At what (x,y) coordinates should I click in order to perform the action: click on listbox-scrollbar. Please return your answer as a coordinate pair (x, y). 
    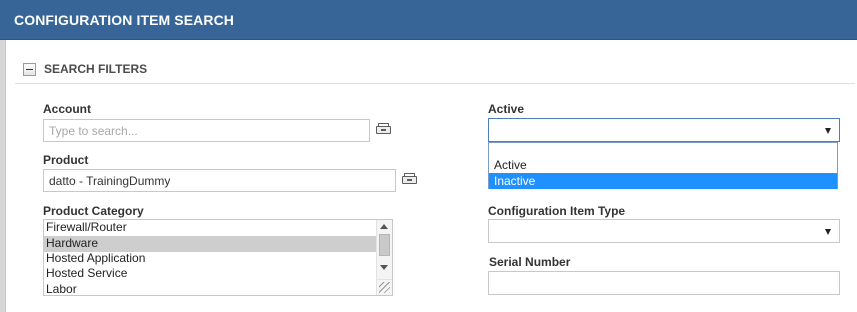
    Looking at the image, I should click on (384, 257).